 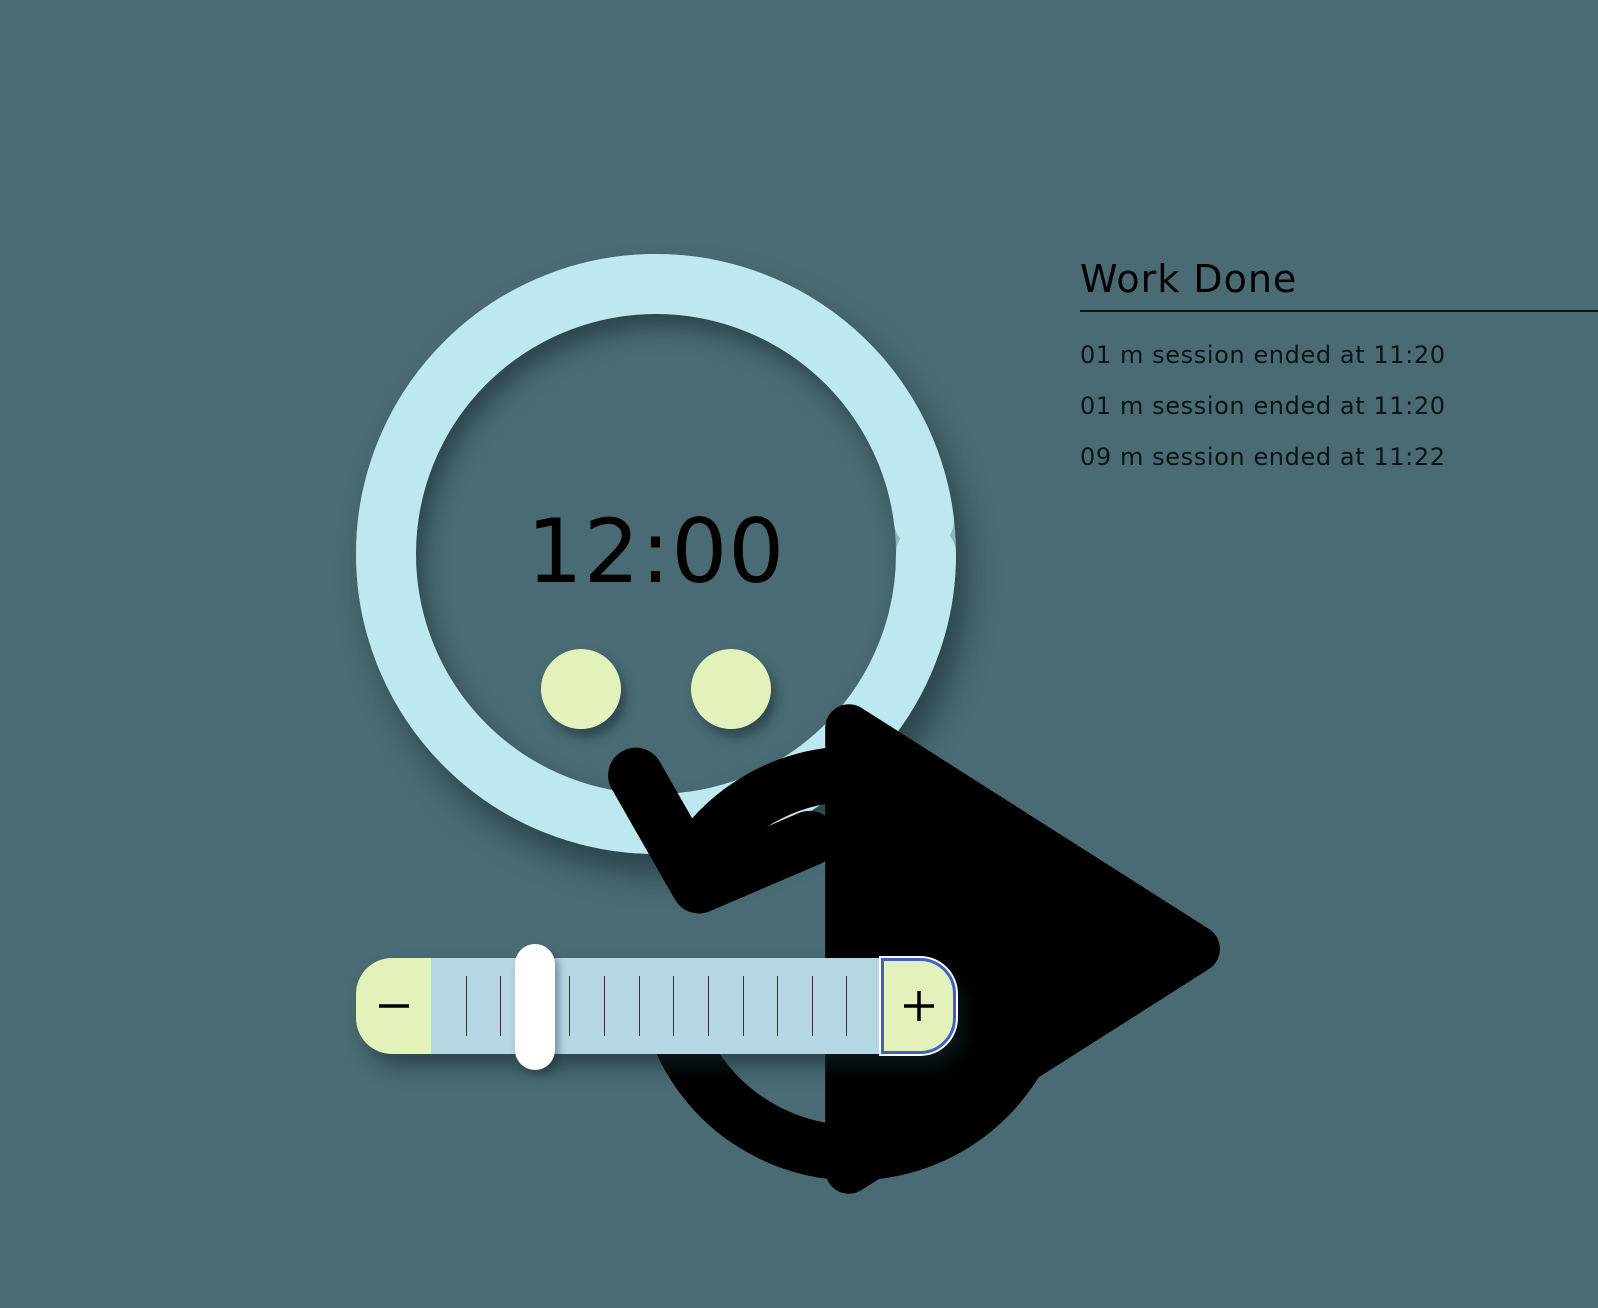 I want to click on slider-track, so click(x=656, y=1006).